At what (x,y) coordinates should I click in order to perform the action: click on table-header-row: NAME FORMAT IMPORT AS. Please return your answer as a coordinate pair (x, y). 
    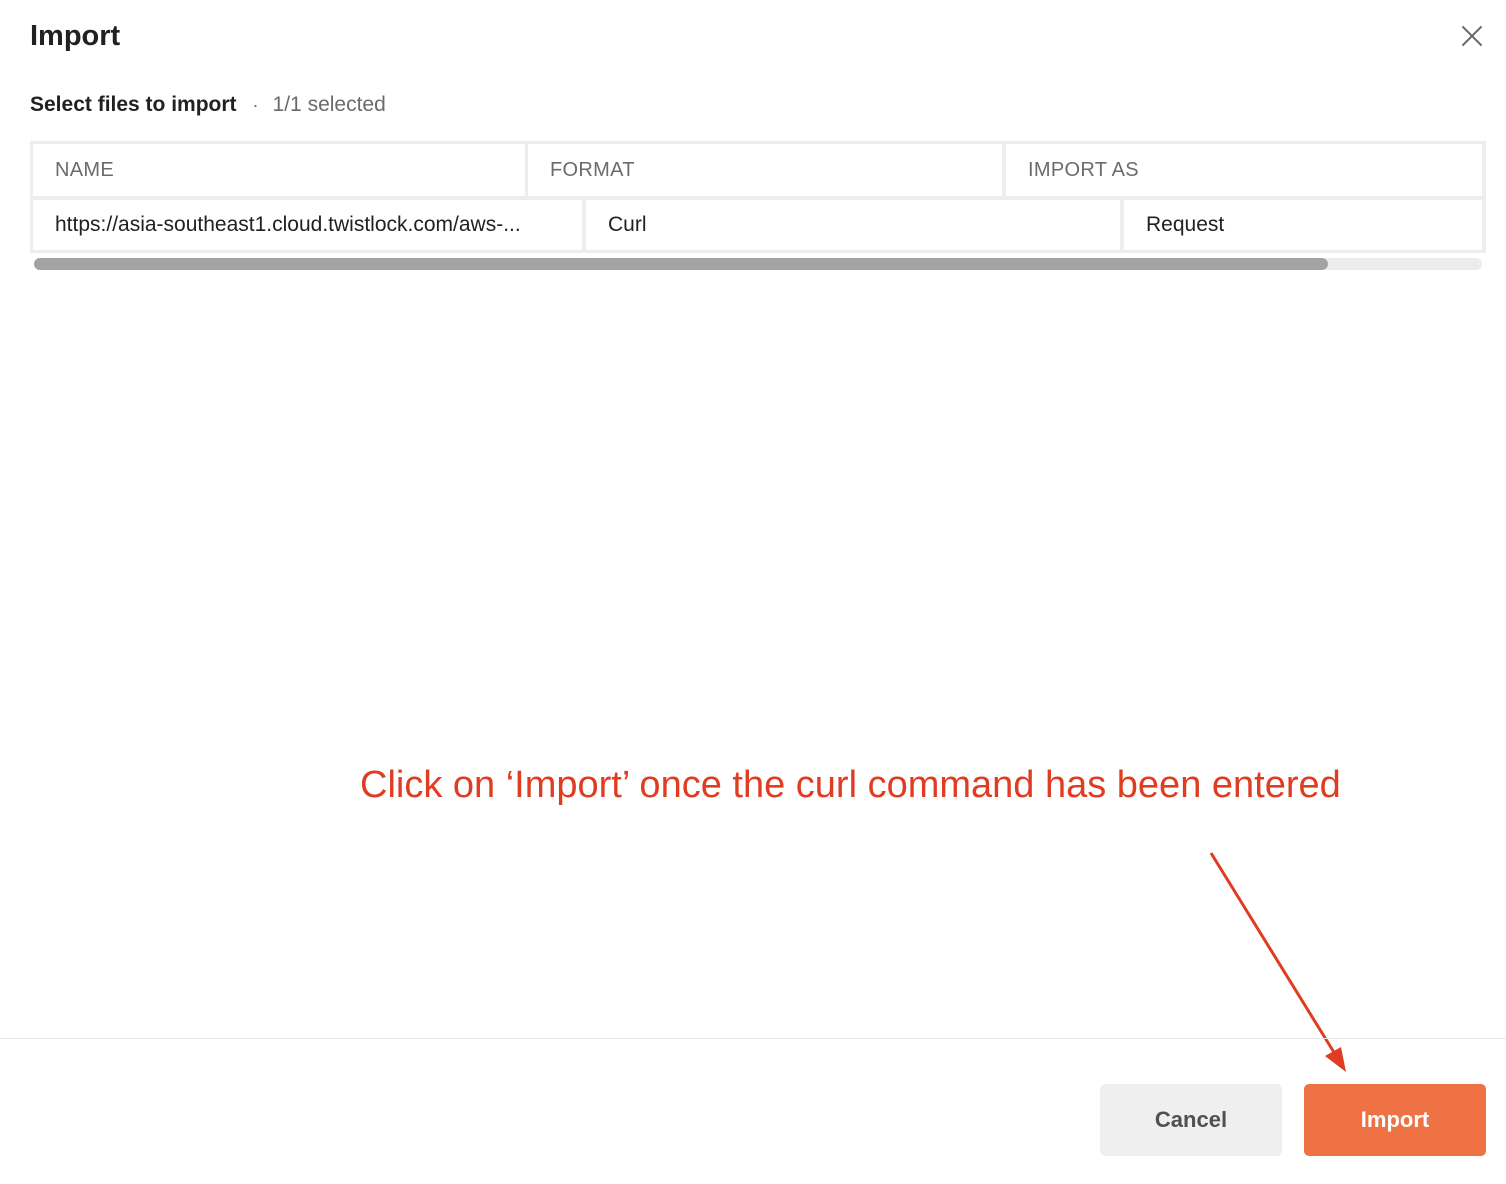
    Looking at the image, I should click on (758, 170).